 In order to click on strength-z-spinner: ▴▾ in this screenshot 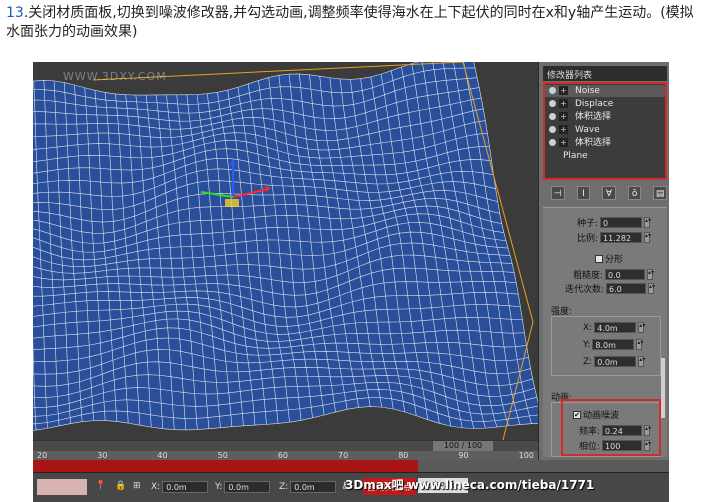, I will do `click(641, 361)`.